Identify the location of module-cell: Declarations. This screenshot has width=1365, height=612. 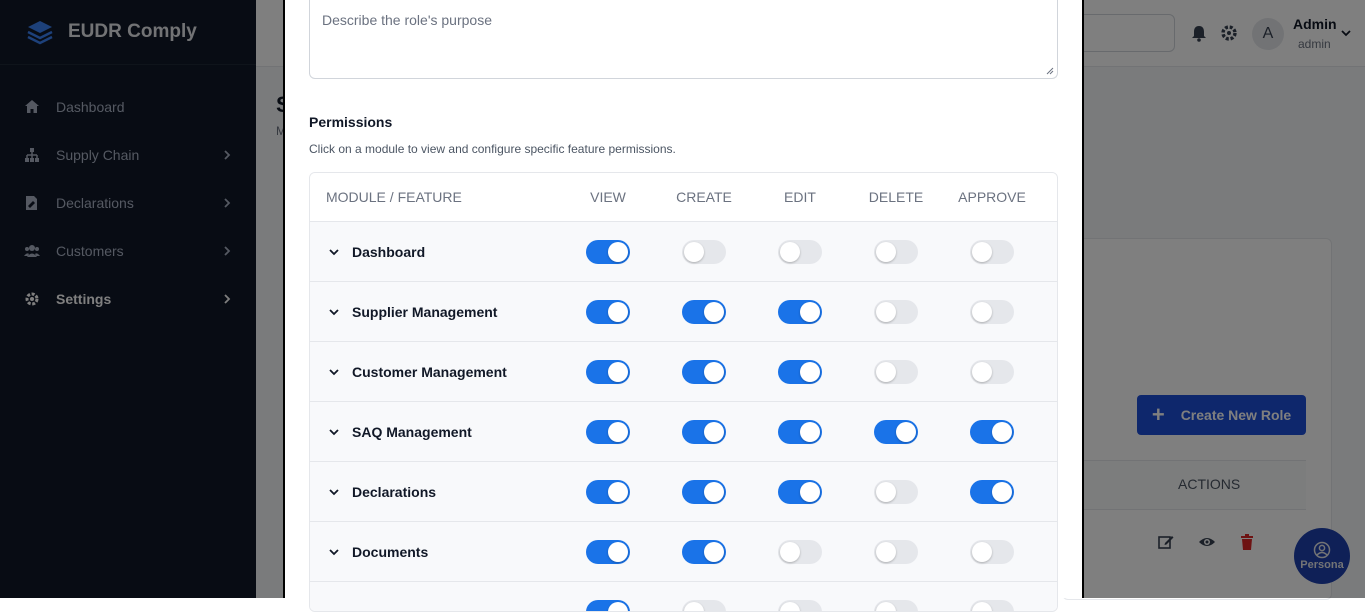
(435, 492).